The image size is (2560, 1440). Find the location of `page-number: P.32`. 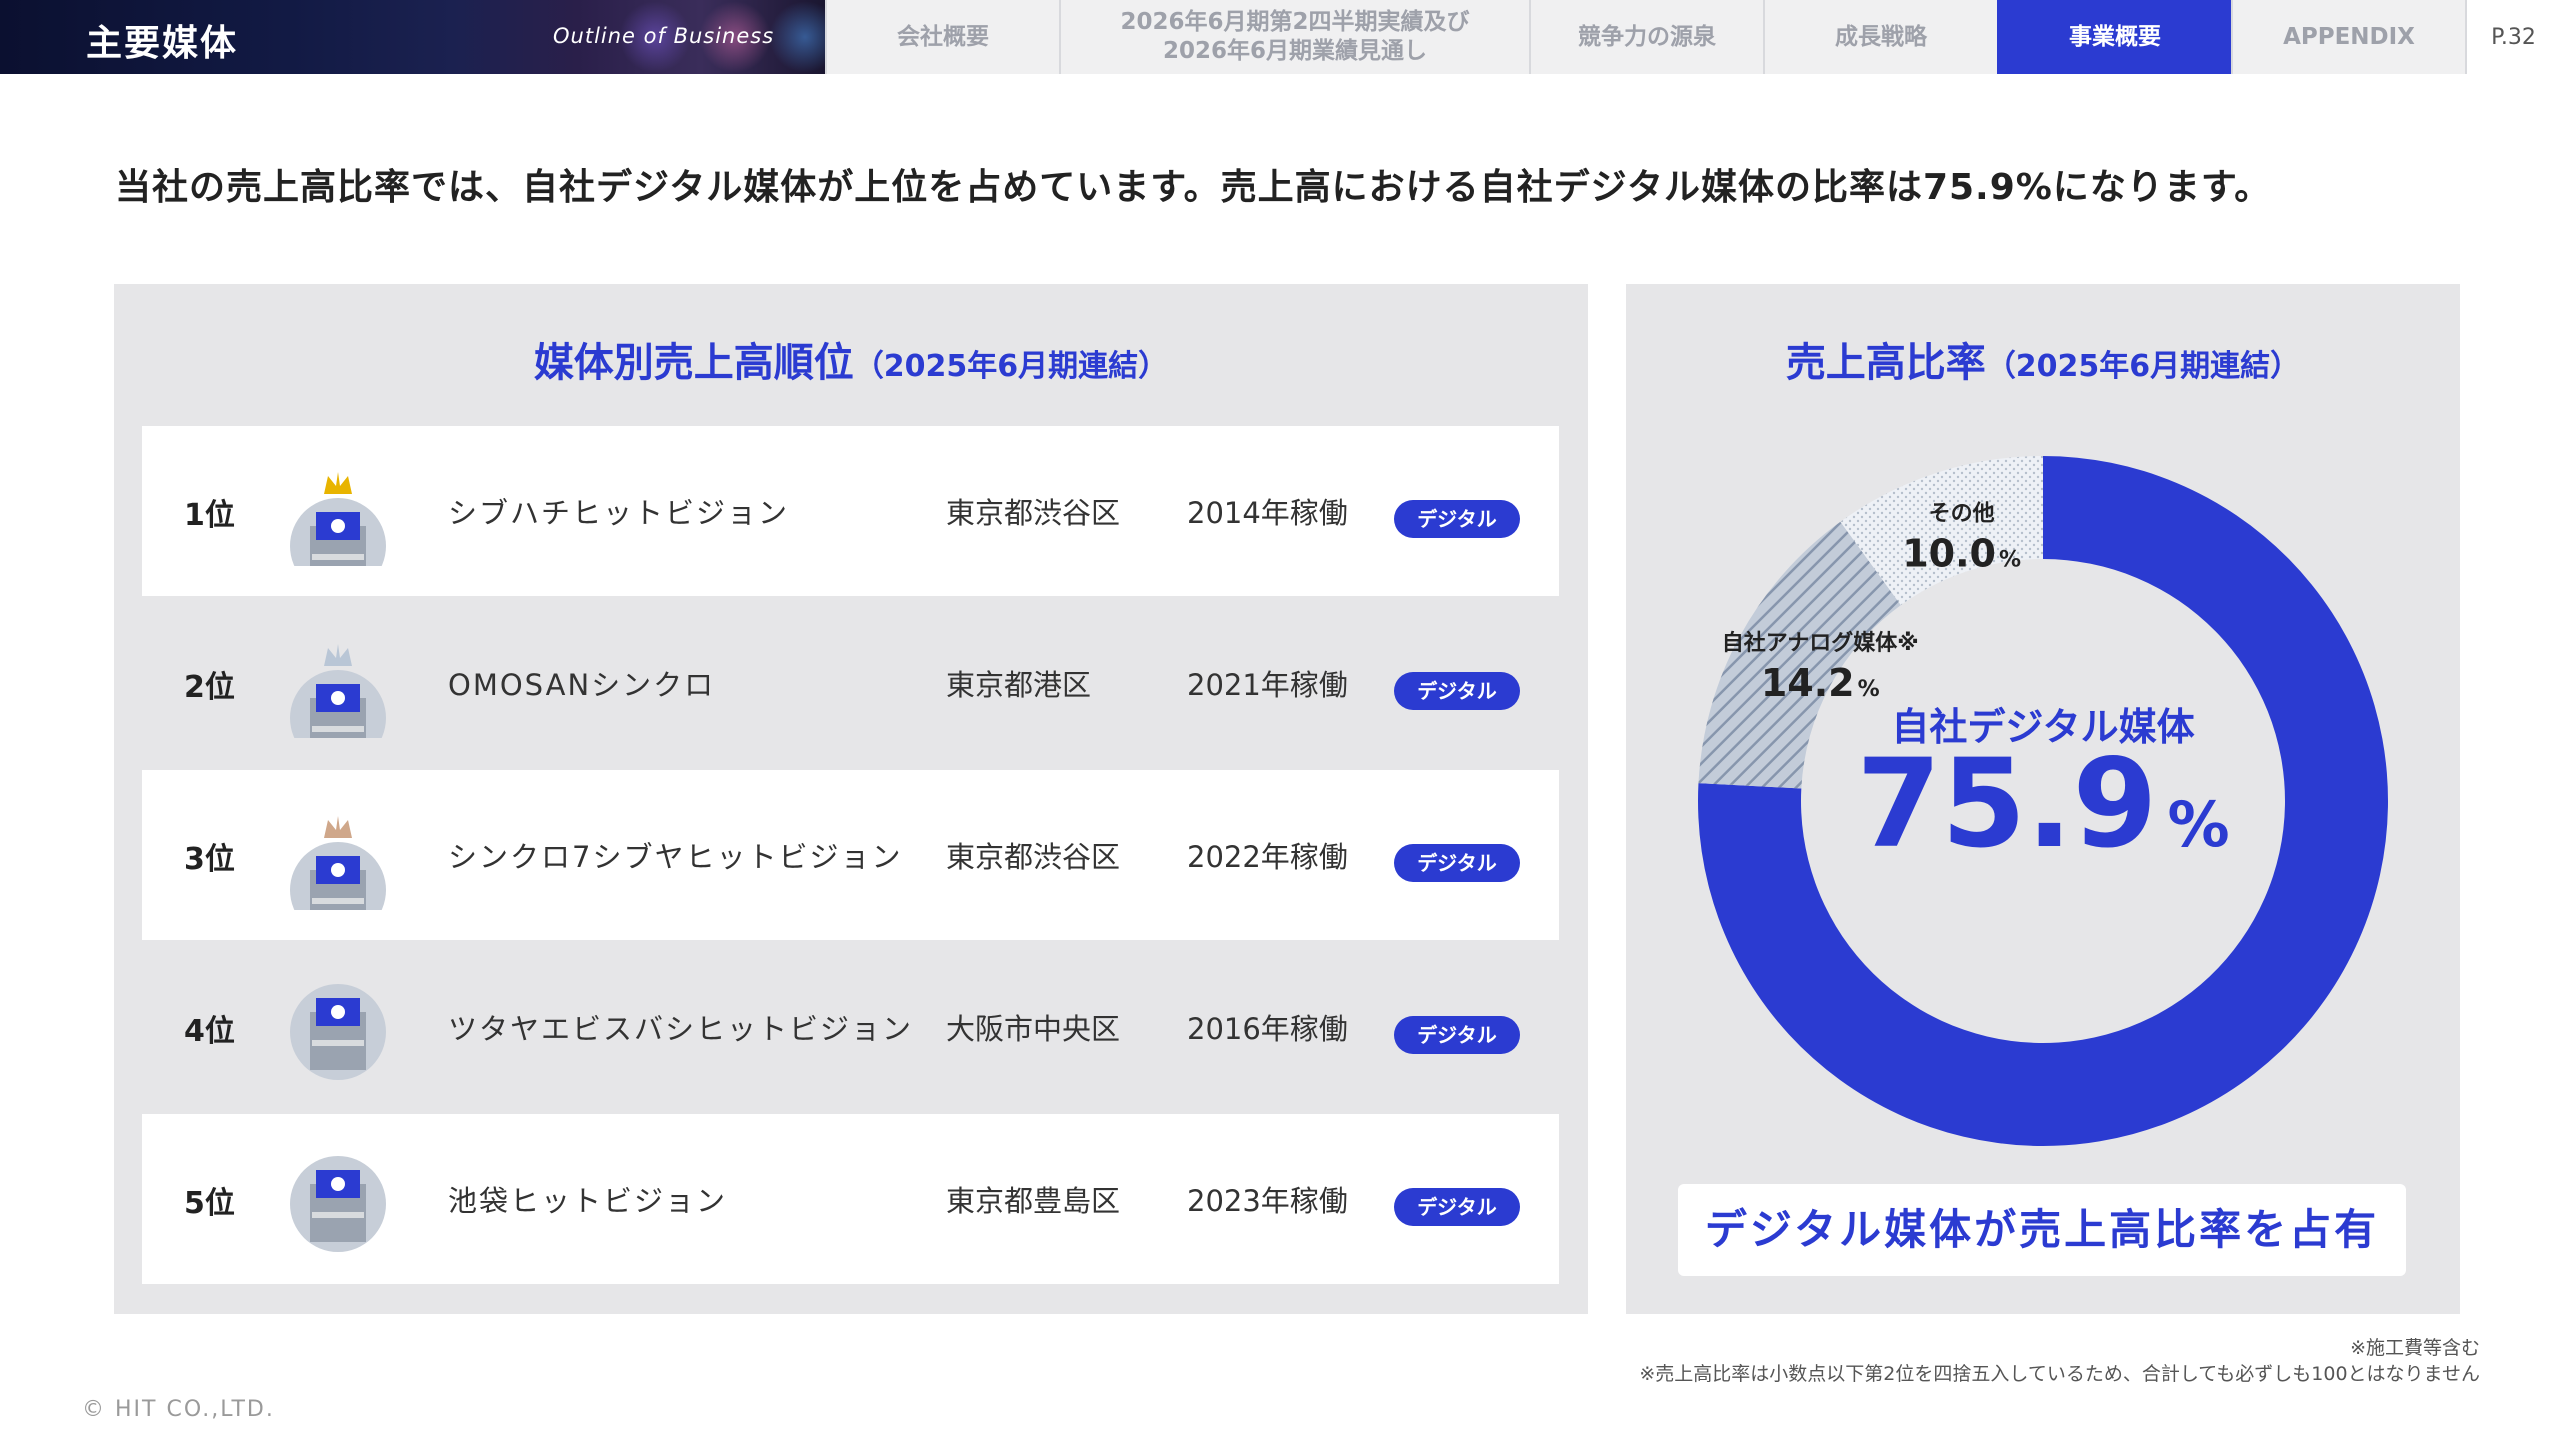

page-number: P.32 is located at coordinates (2512, 37).